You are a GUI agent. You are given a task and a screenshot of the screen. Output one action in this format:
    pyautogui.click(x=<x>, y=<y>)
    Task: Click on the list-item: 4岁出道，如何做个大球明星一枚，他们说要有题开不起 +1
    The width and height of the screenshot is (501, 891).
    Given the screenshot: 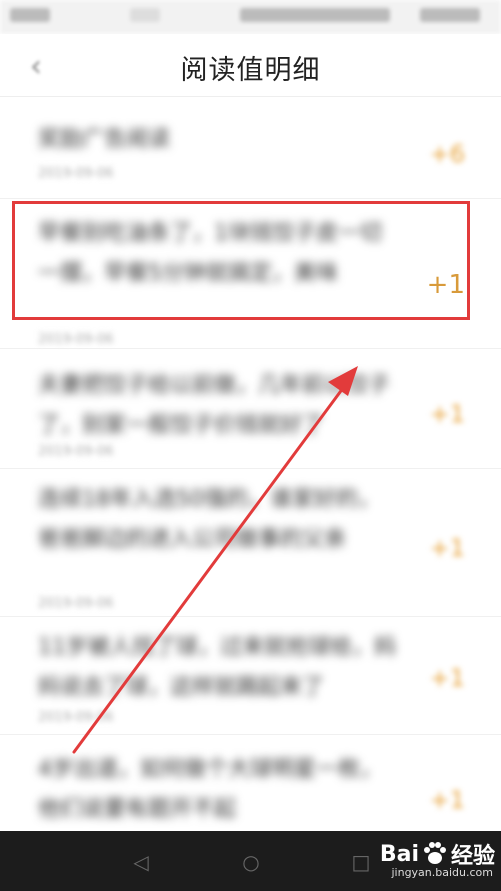 What is the action you would take?
    pyautogui.click(x=250, y=789)
    